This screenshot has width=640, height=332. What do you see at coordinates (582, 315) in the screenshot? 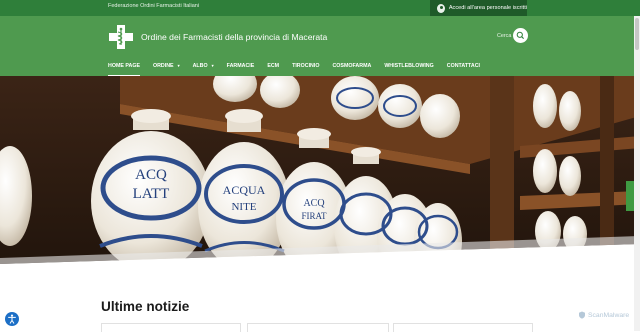
I see `shield-icon` at bounding box center [582, 315].